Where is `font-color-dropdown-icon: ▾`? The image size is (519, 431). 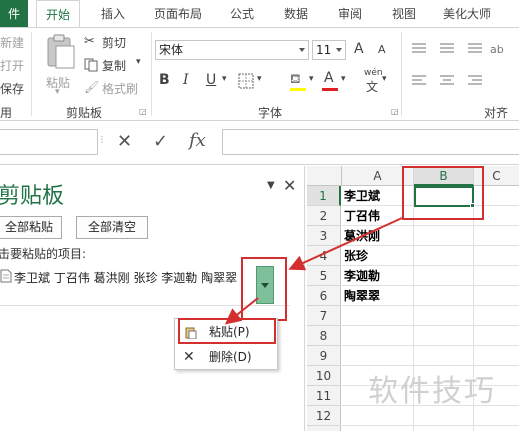 font-color-dropdown-icon: ▾ is located at coordinates (343, 79).